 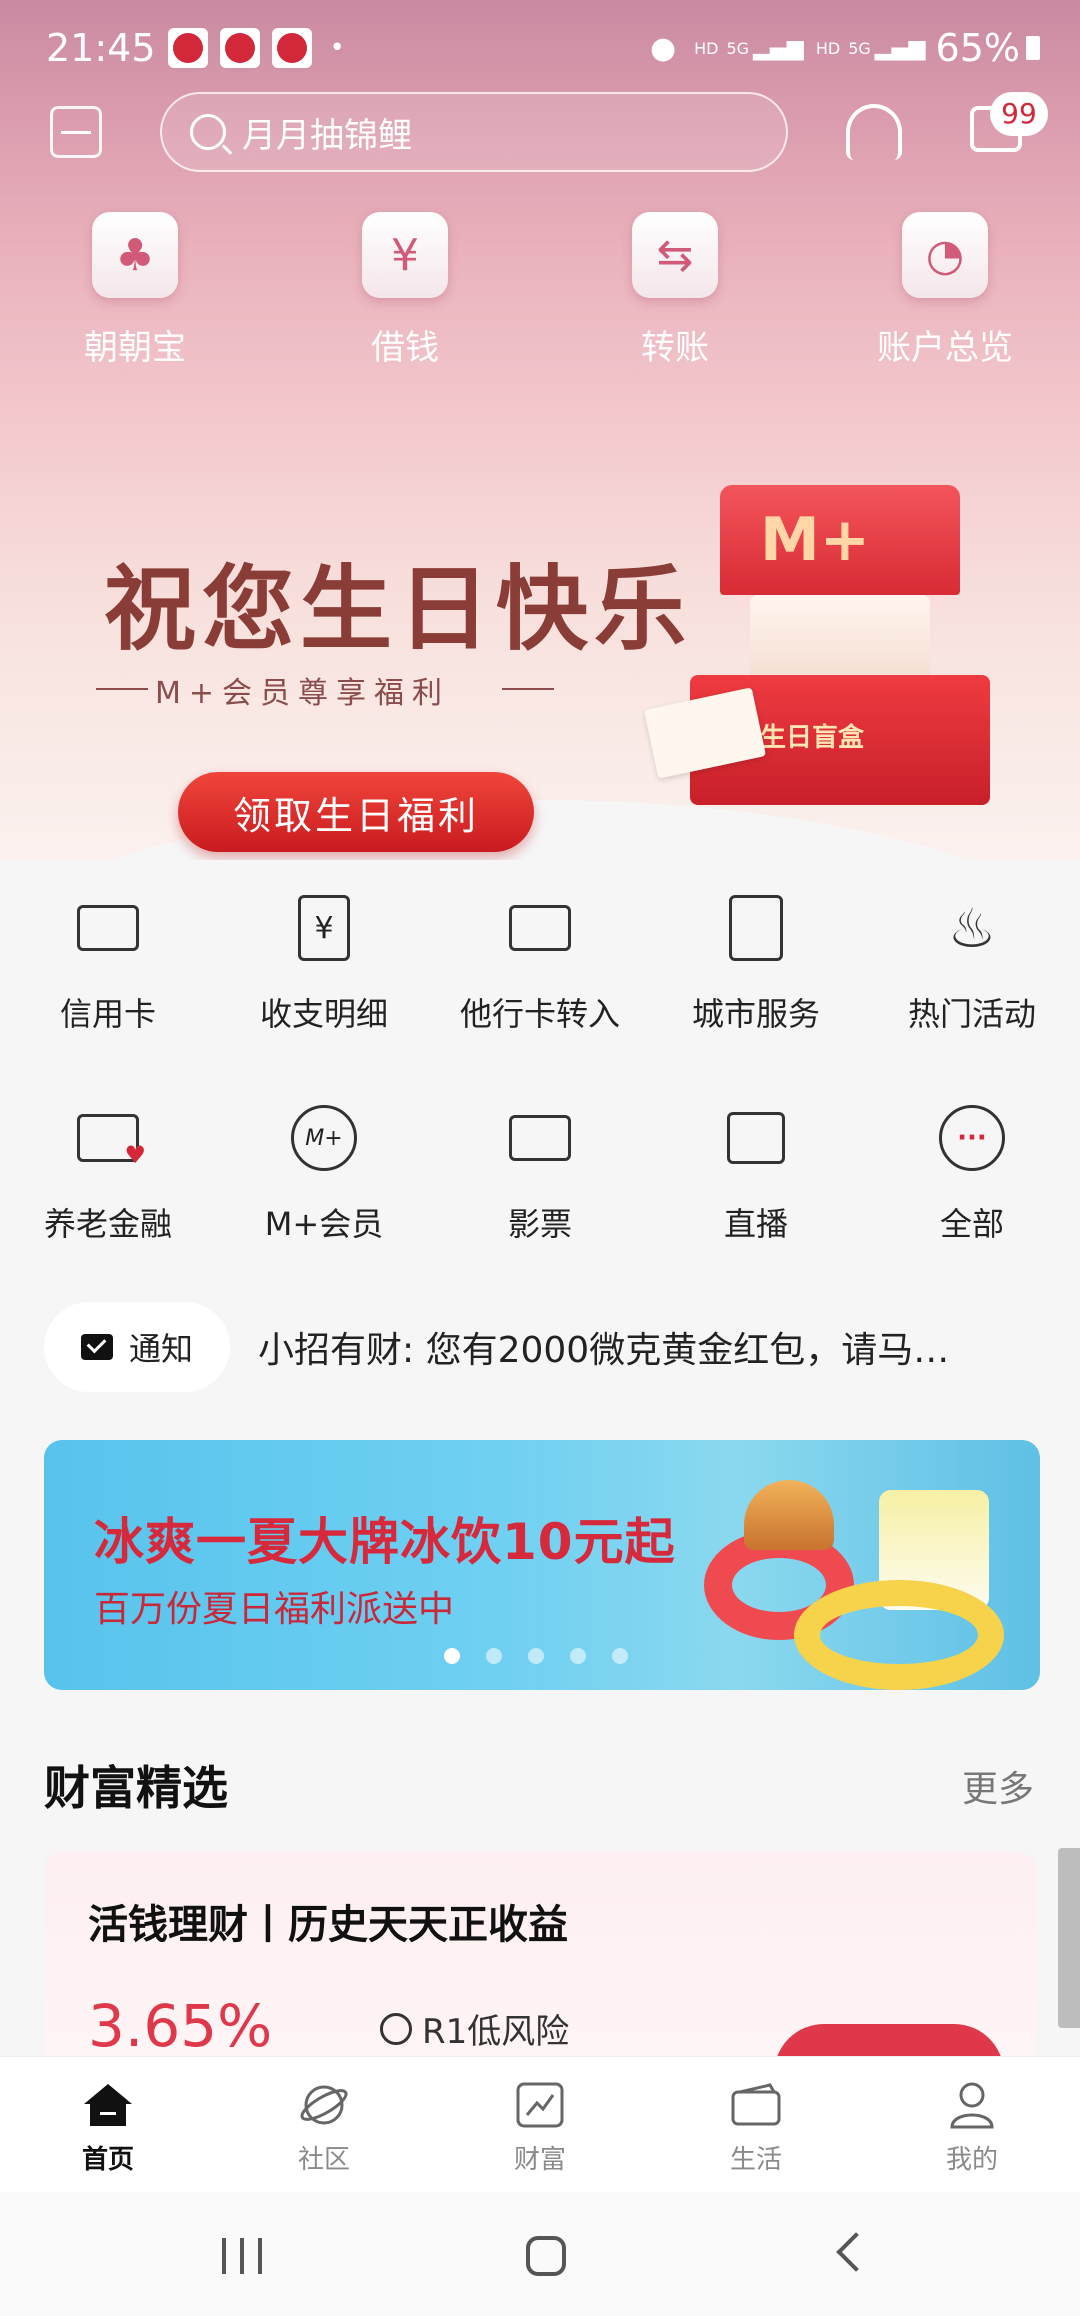 What do you see at coordinates (540, 2105) in the screenshot?
I see `chart-up-icon` at bounding box center [540, 2105].